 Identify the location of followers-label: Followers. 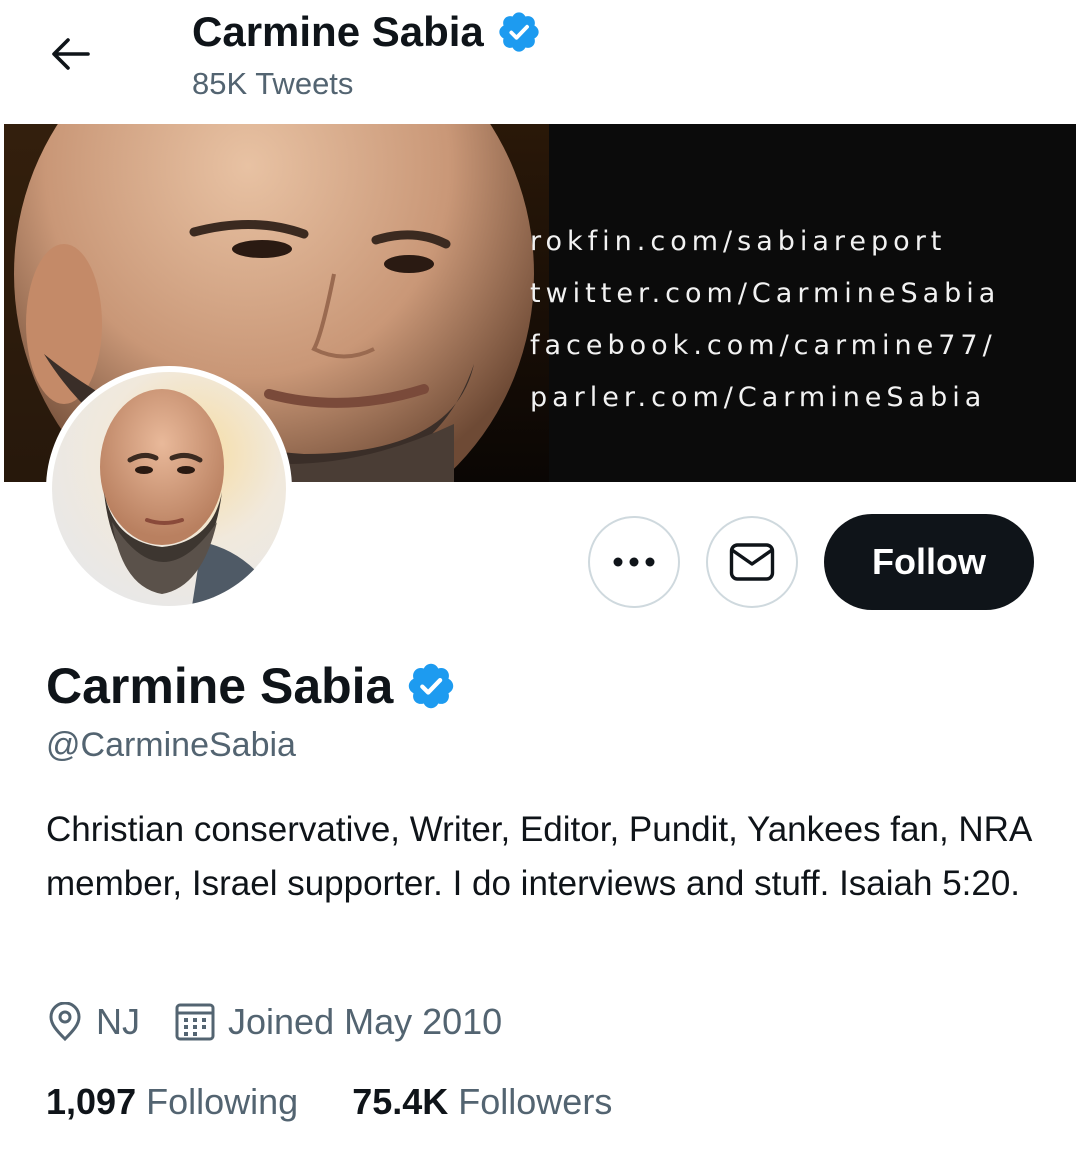
(535, 1101).